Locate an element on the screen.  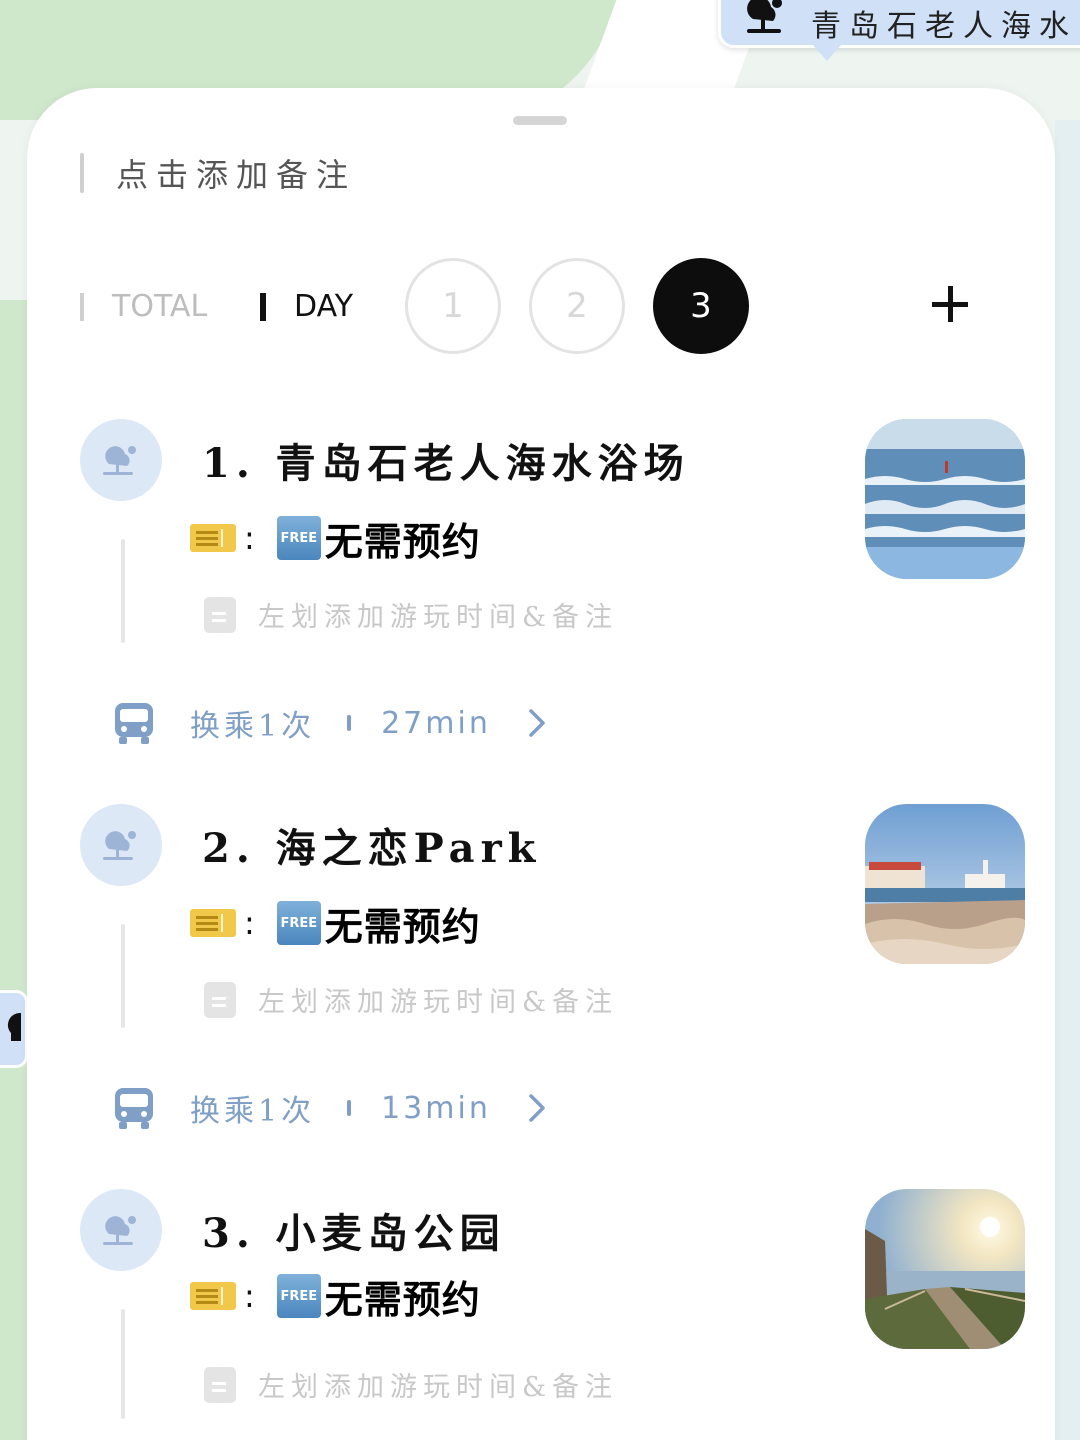
add-note-field: 点击添加备注 is located at coordinates (218, 173).